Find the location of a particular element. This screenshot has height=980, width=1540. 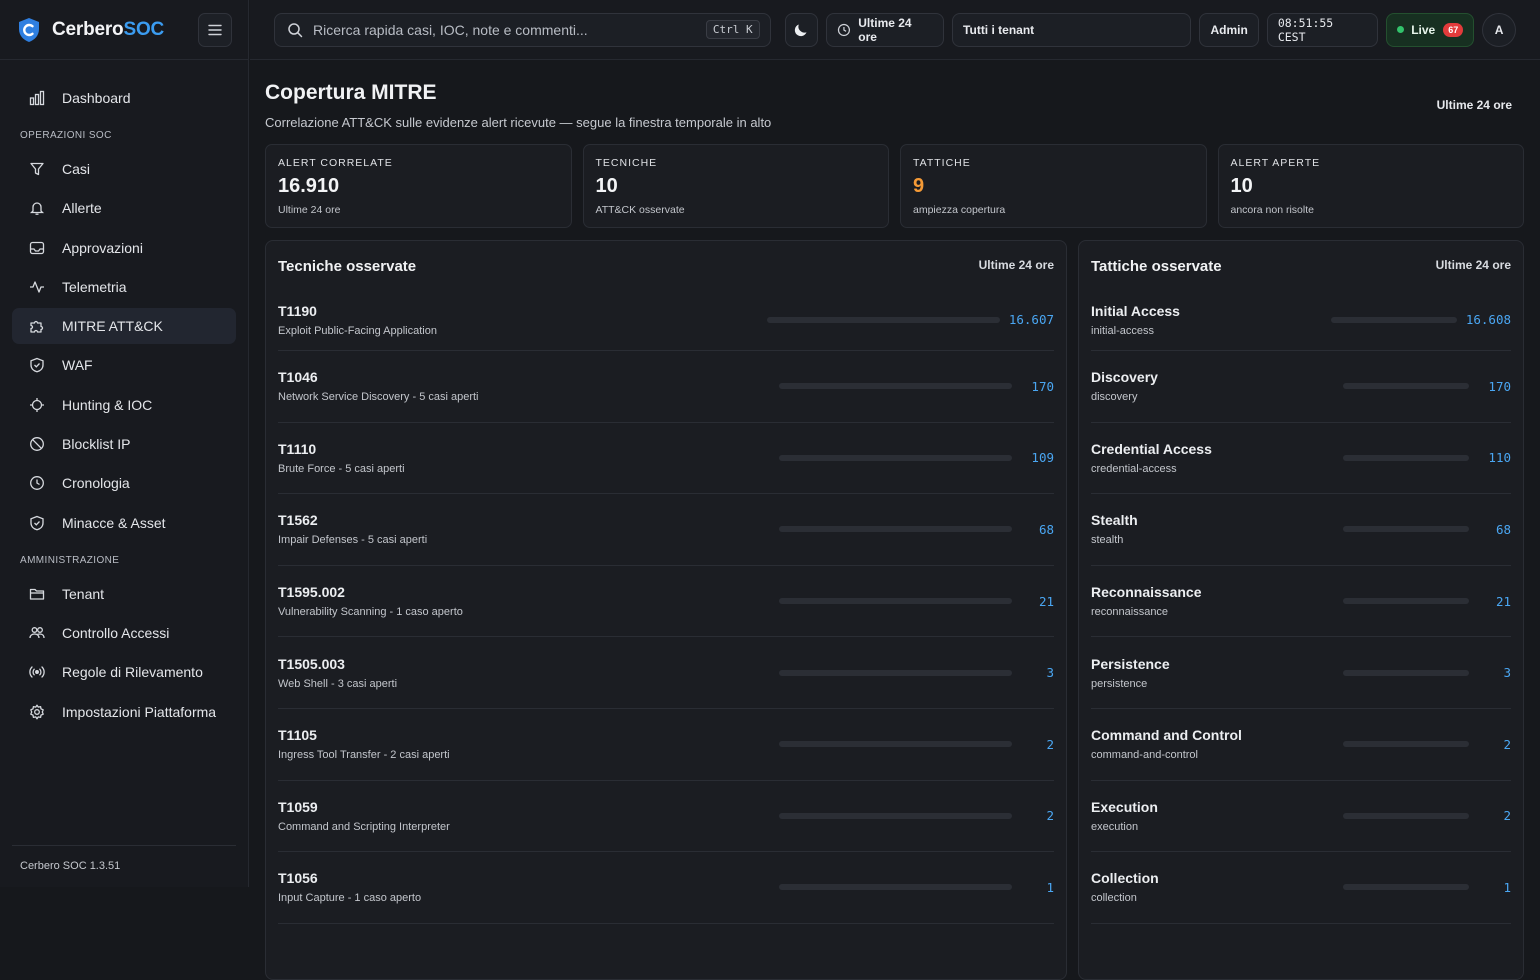

technique-row: T1059Command and Scripting Interpreter2 is located at coordinates (666, 817).